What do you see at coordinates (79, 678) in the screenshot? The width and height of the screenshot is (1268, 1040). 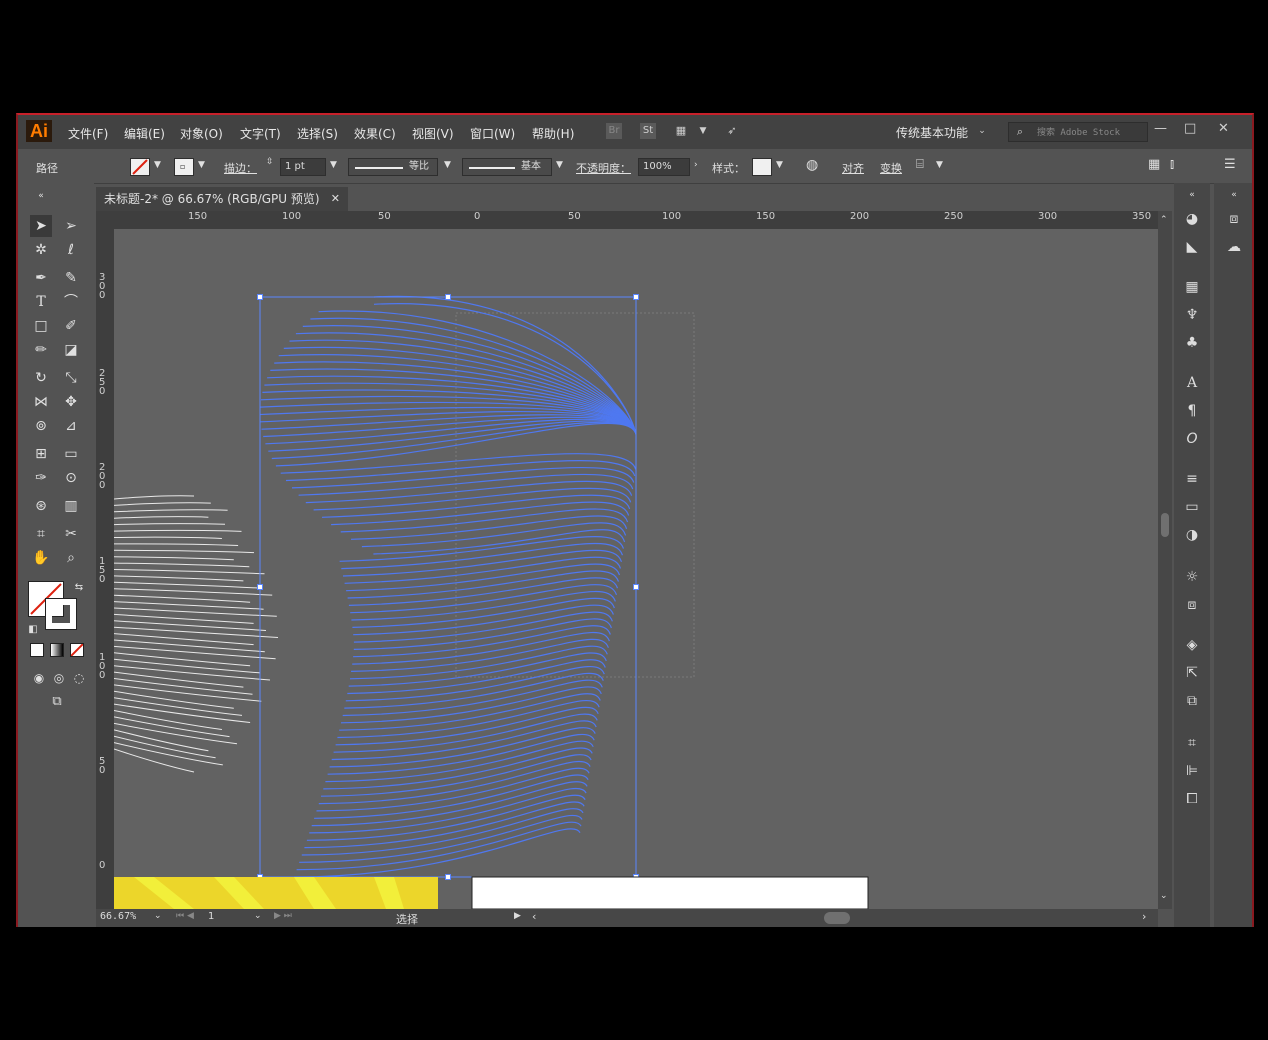 I see `draw-inside-icon: ◌` at bounding box center [79, 678].